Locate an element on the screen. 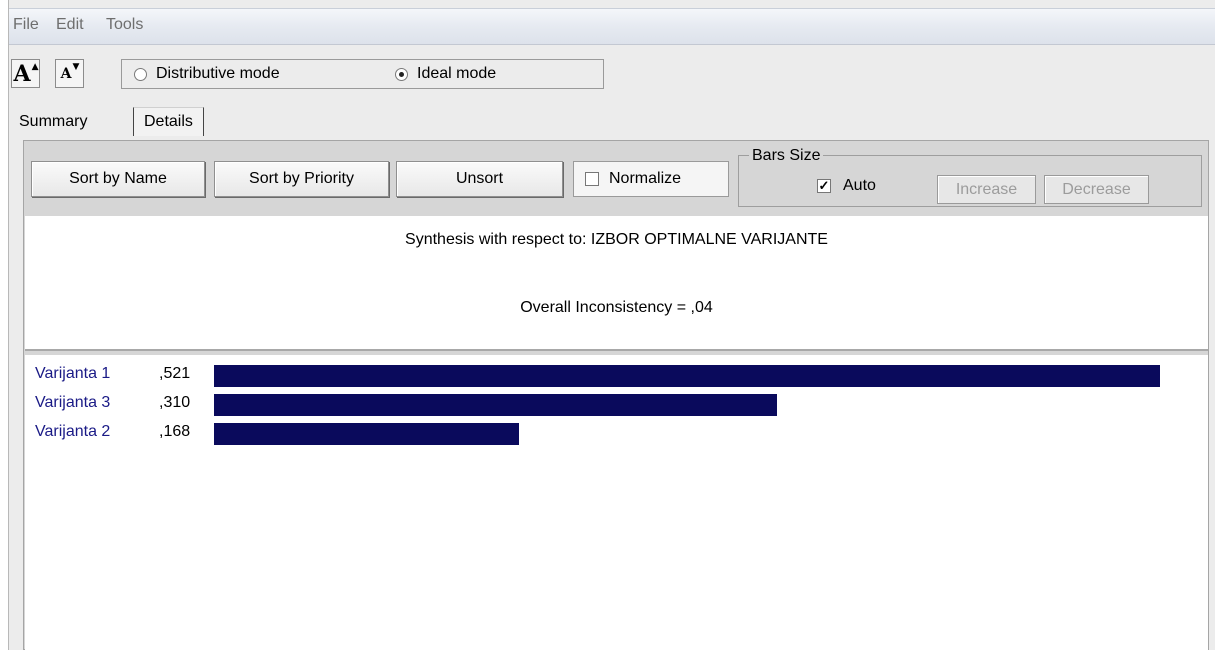 This screenshot has width=1215, height=650. radio-unchecked-icon is located at coordinates (140, 74).